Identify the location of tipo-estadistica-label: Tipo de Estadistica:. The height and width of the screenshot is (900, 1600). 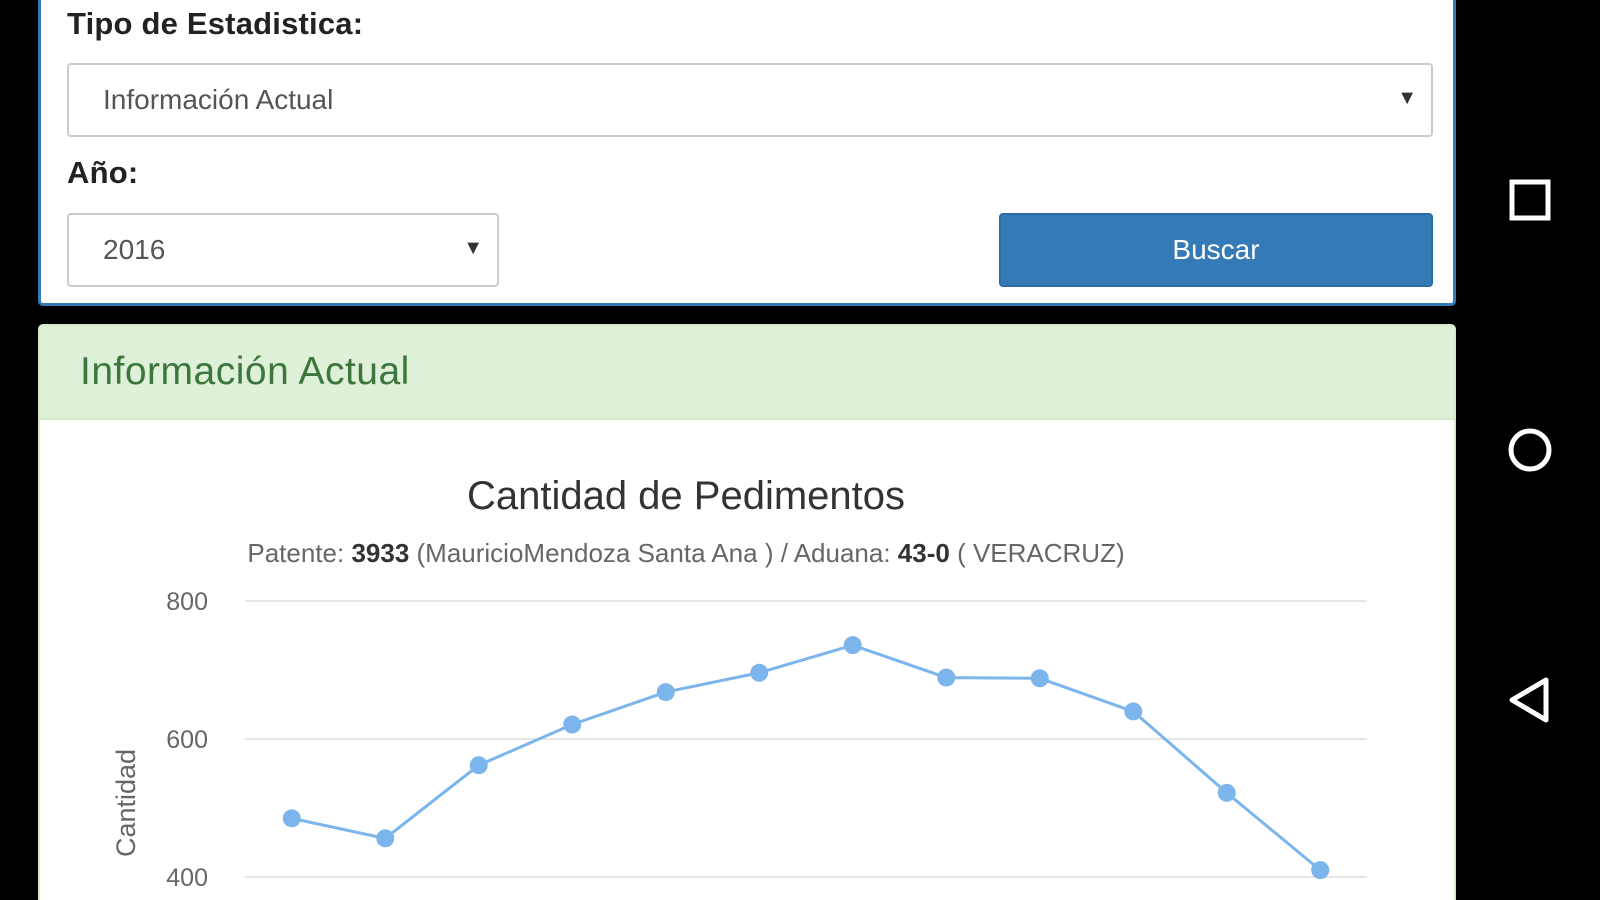
(215, 23).